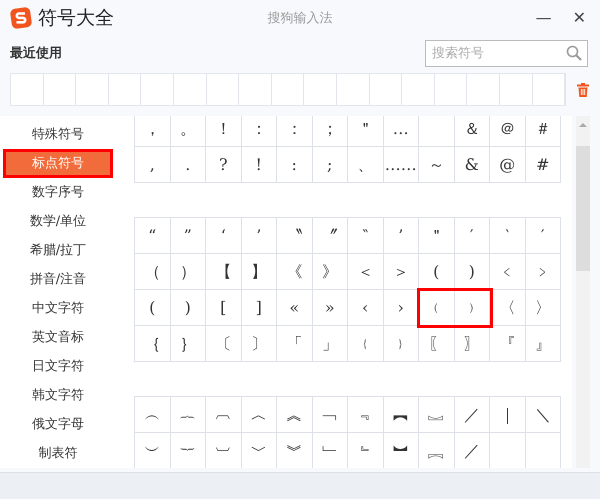  What do you see at coordinates (58, 221) in the screenshot?
I see `category-item: 数学/单位` at bounding box center [58, 221].